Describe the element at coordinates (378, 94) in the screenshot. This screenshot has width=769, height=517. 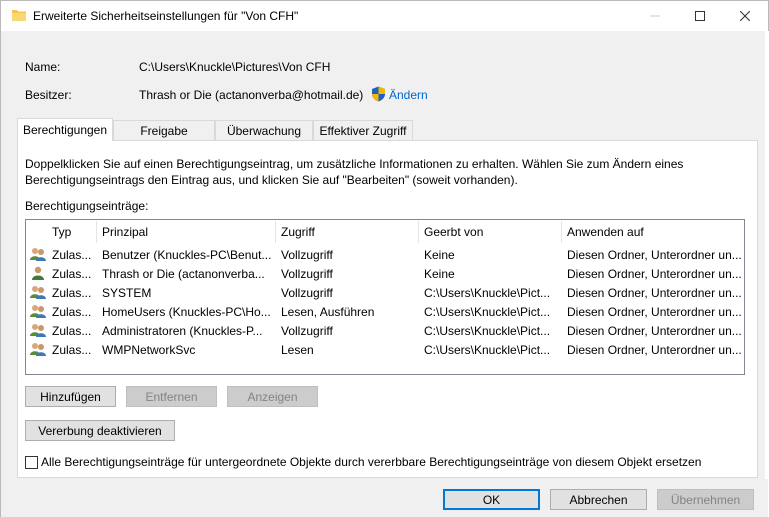
I see `shield-icon` at that location.